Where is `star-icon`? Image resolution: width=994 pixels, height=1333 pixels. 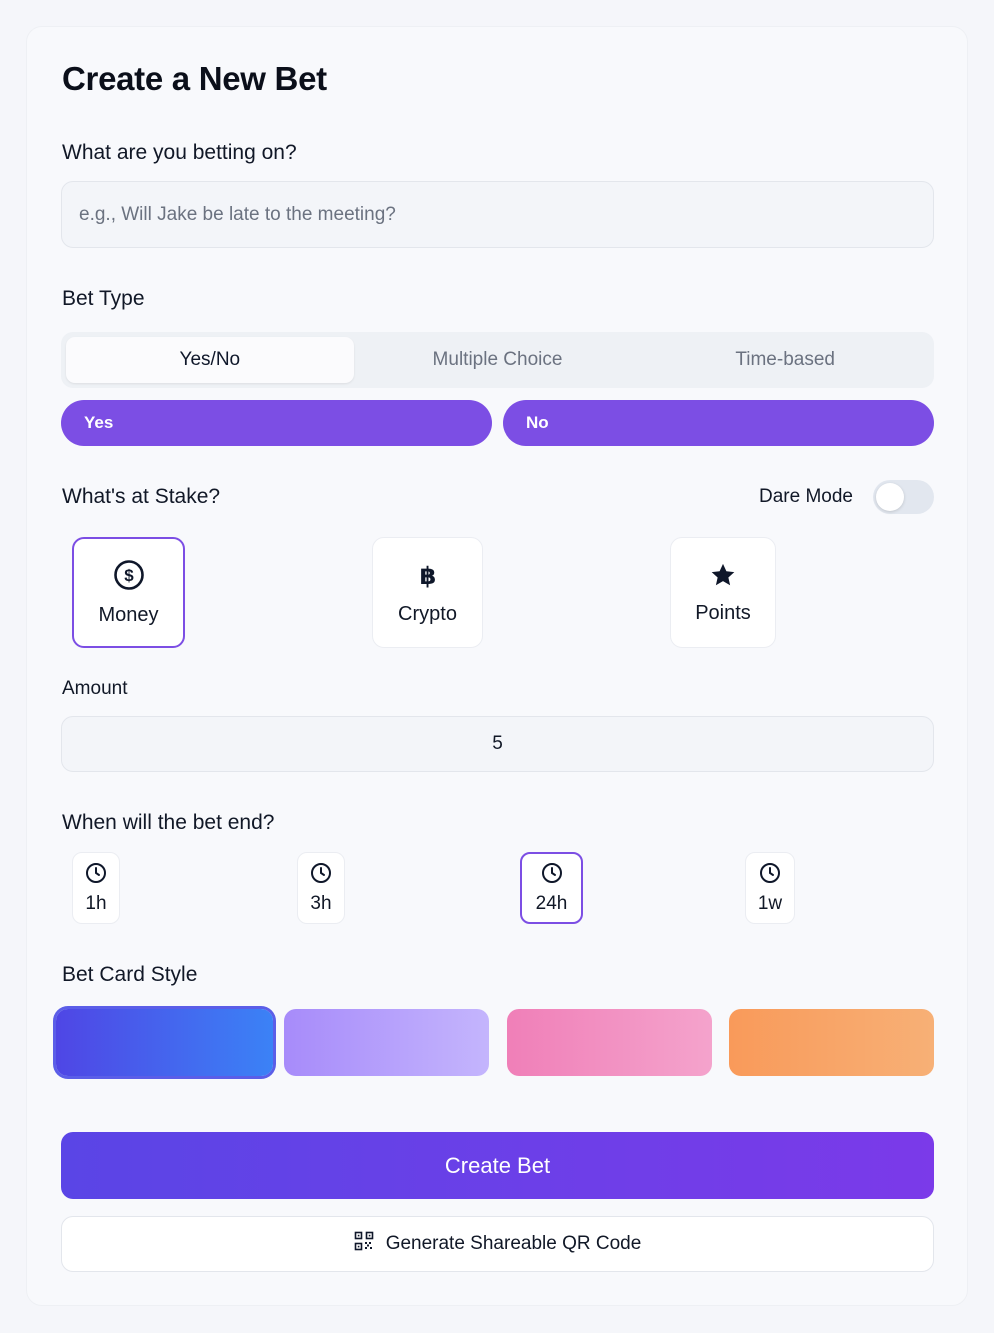
star-icon is located at coordinates (723, 577).